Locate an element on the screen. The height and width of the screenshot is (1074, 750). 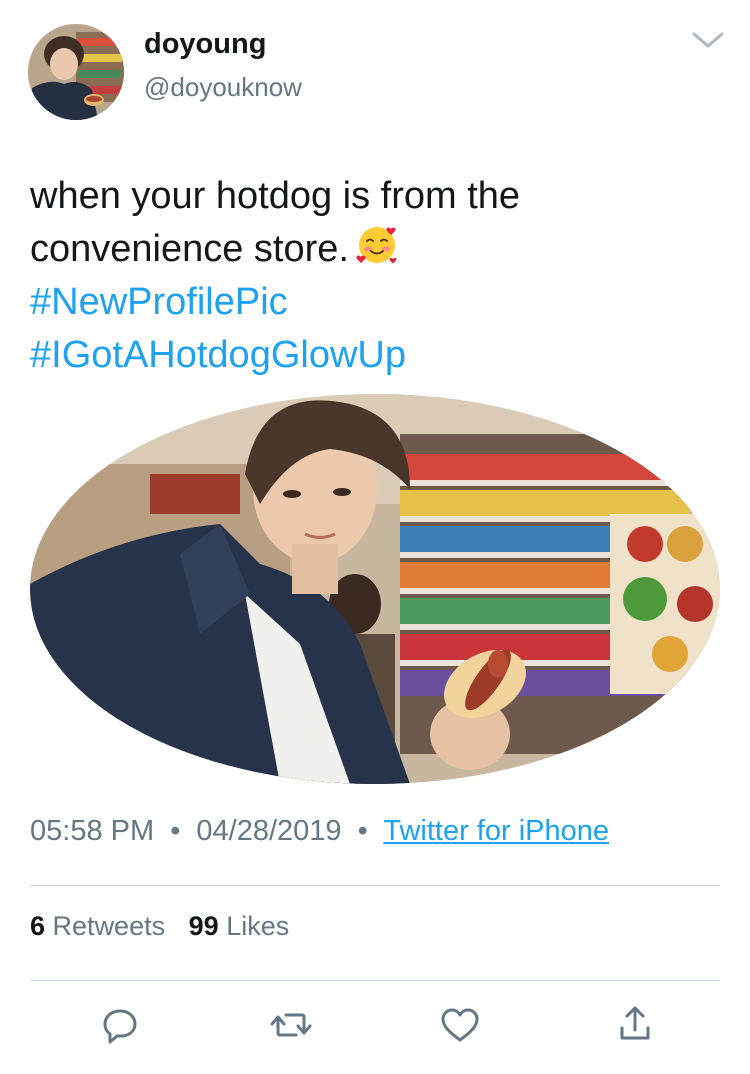
retweet-icon is located at coordinates (291, 1025).